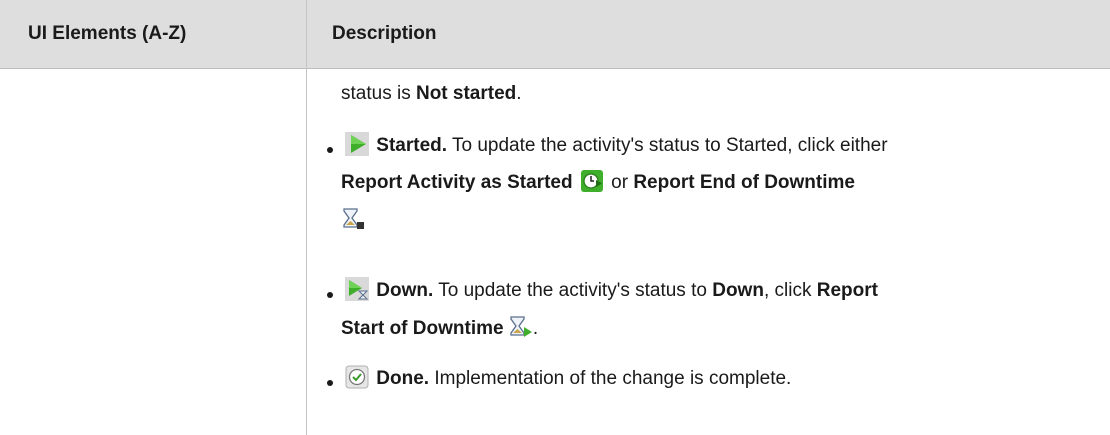 This screenshot has height=435, width=1110. I want to click on status-not-started-line: status is Not started., so click(431, 94).